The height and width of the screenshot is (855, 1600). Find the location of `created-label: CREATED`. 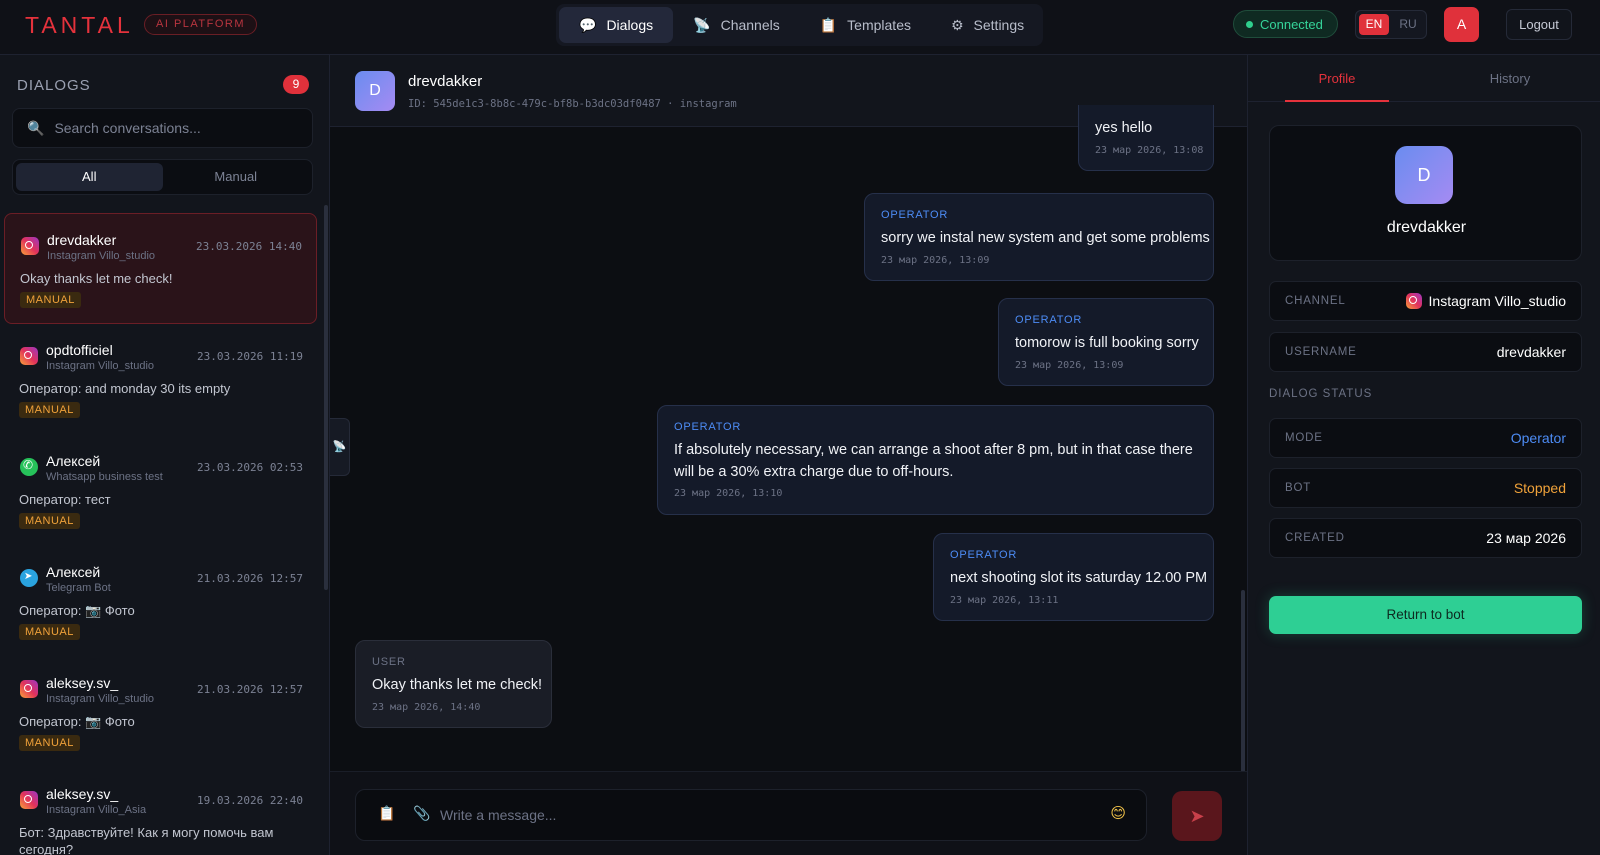

created-label: CREATED is located at coordinates (1315, 538).